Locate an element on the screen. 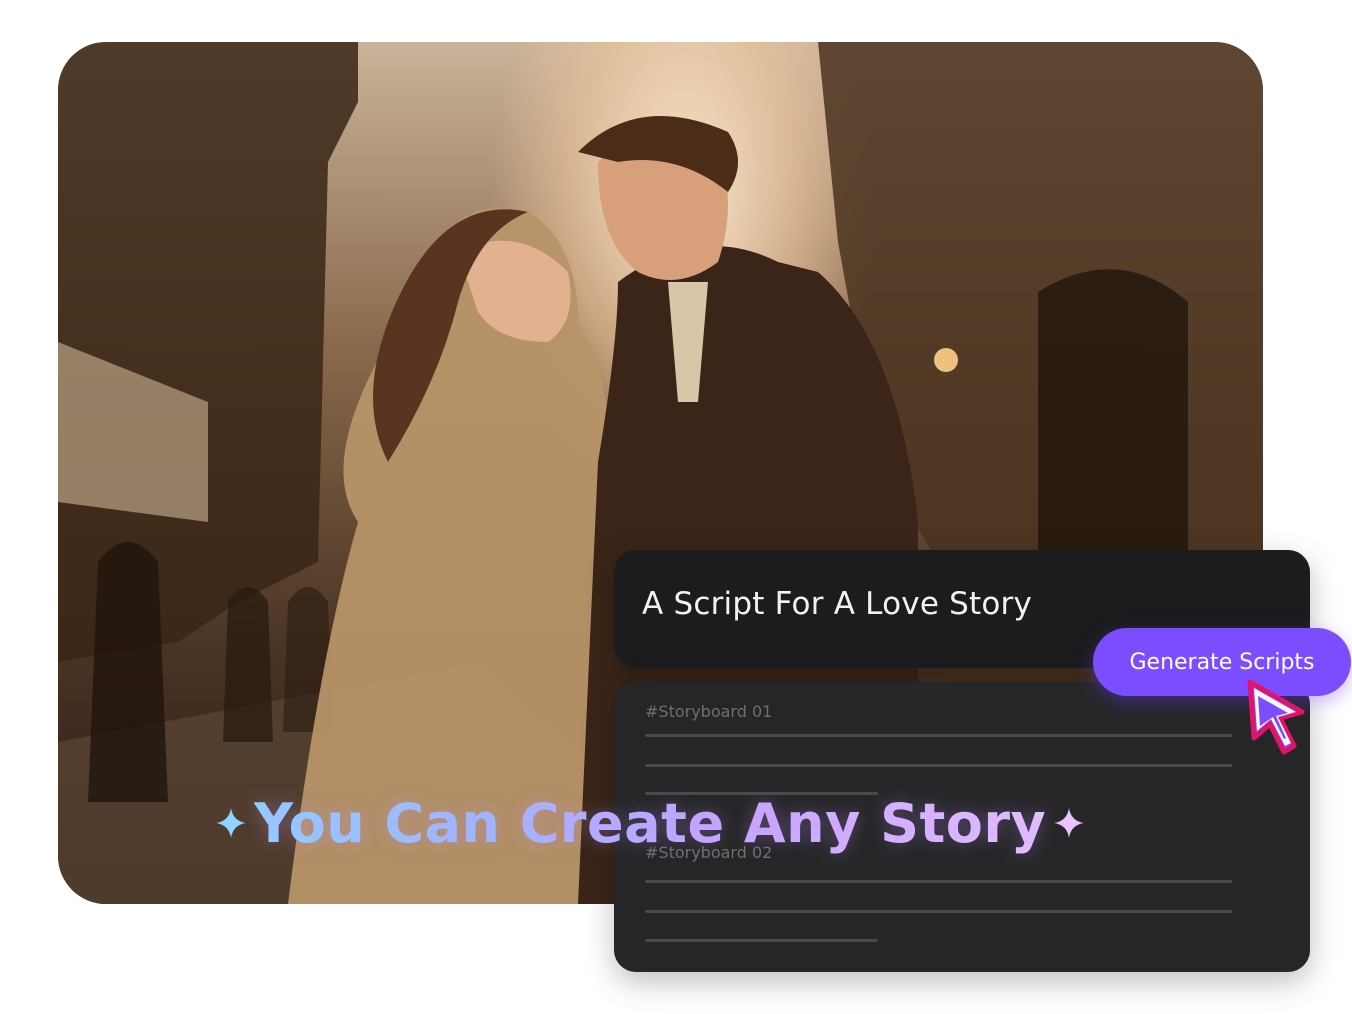 This screenshot has width=1352, height=1014. script-prompt-text: A Script For A Love Story is located at coordinates (837, 604).